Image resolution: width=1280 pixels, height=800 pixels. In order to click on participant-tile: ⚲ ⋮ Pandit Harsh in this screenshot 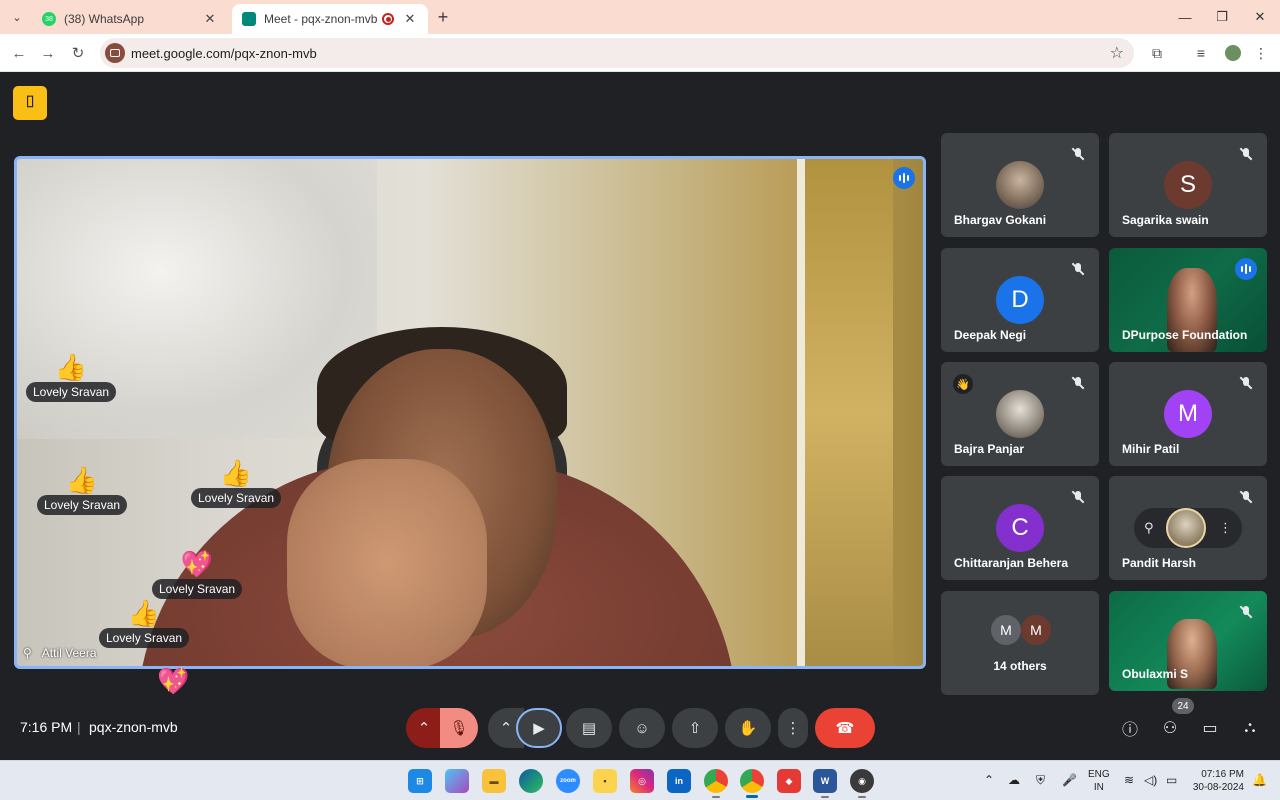, I will do `click(1188, 528)`.